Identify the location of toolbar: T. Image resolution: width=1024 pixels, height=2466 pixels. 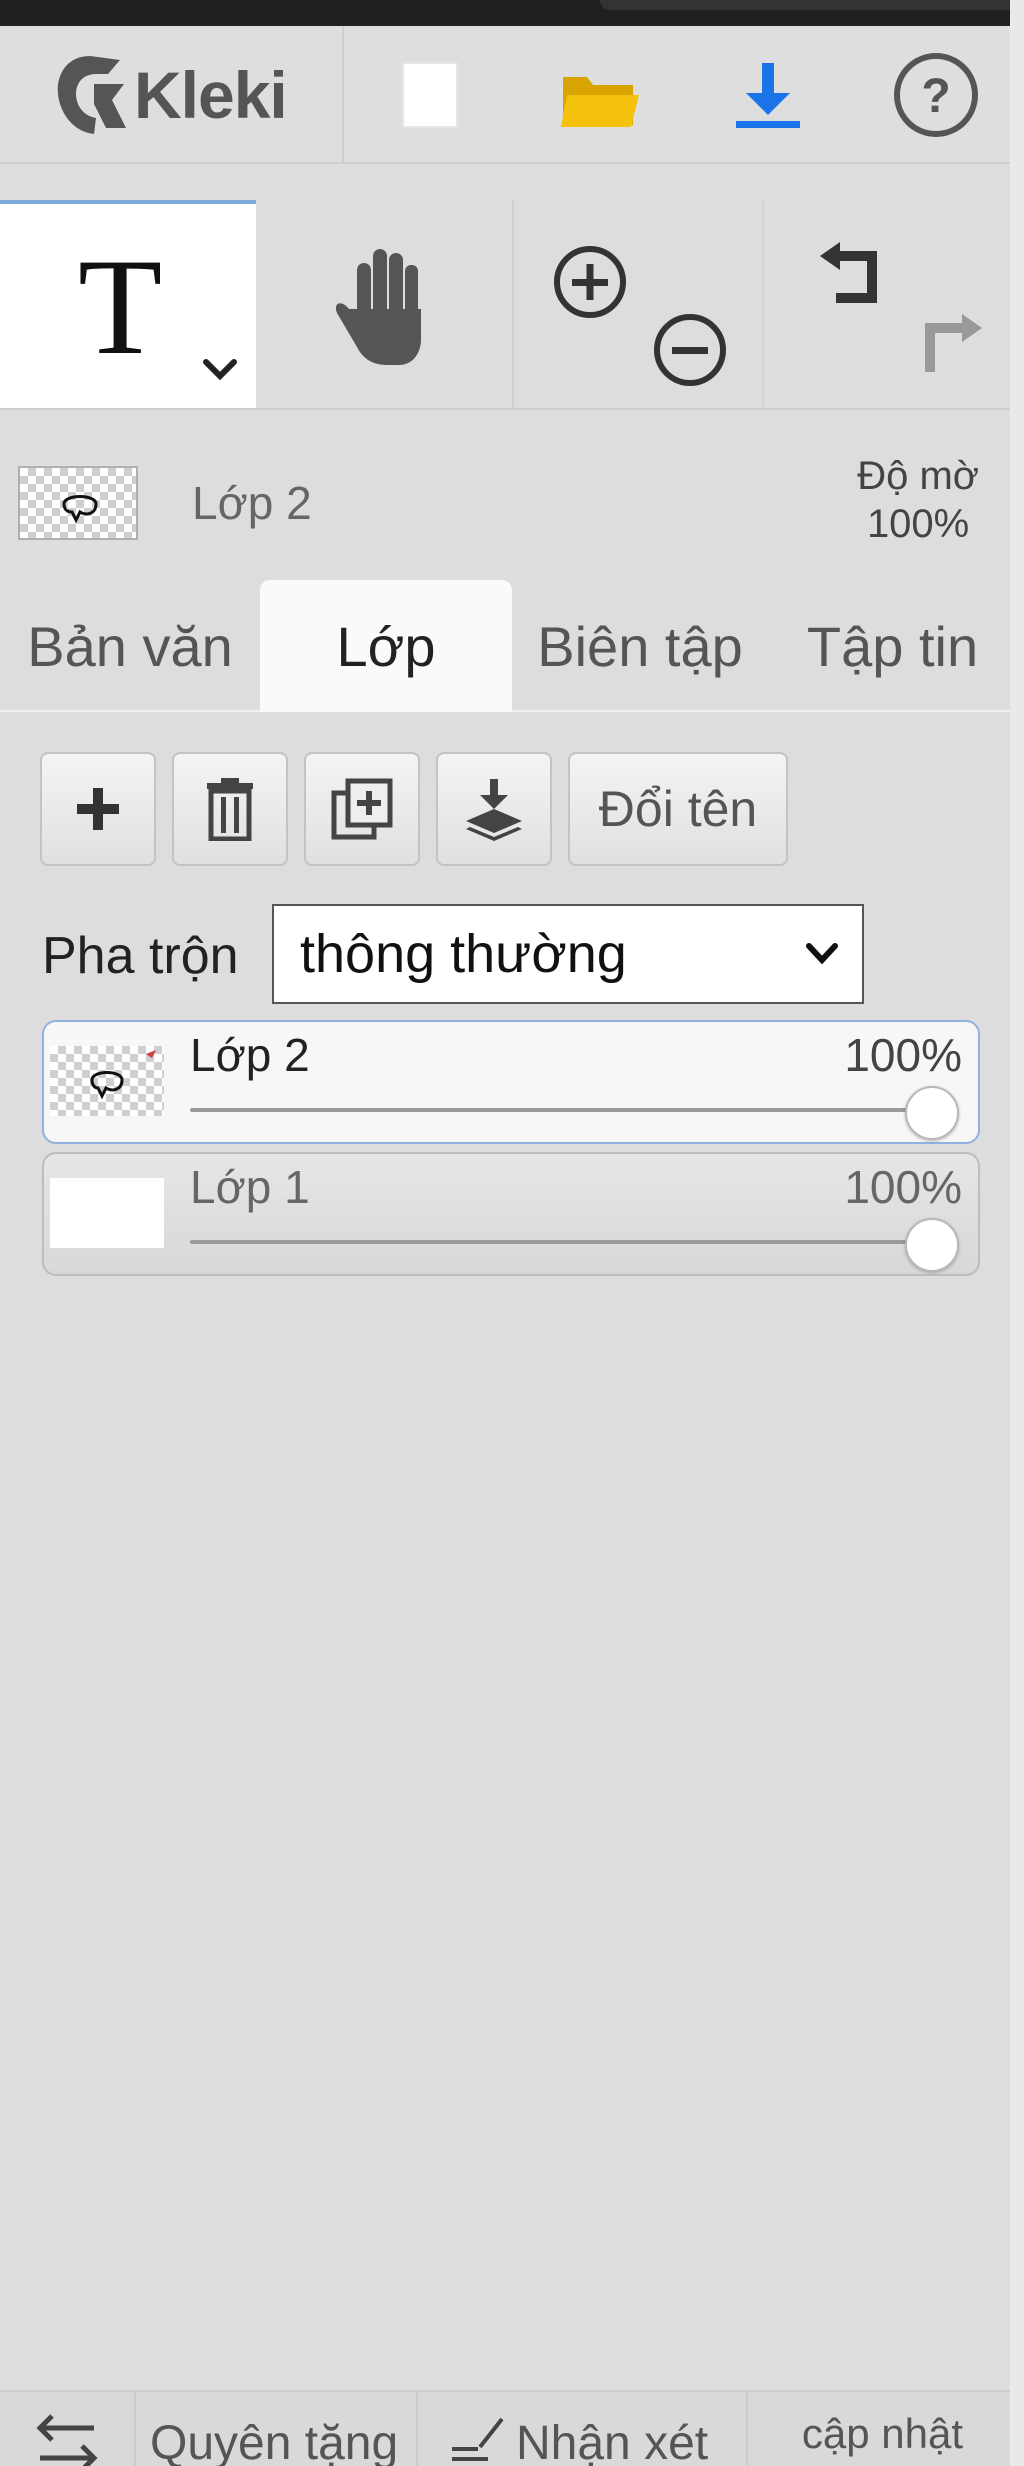
(508, 304).